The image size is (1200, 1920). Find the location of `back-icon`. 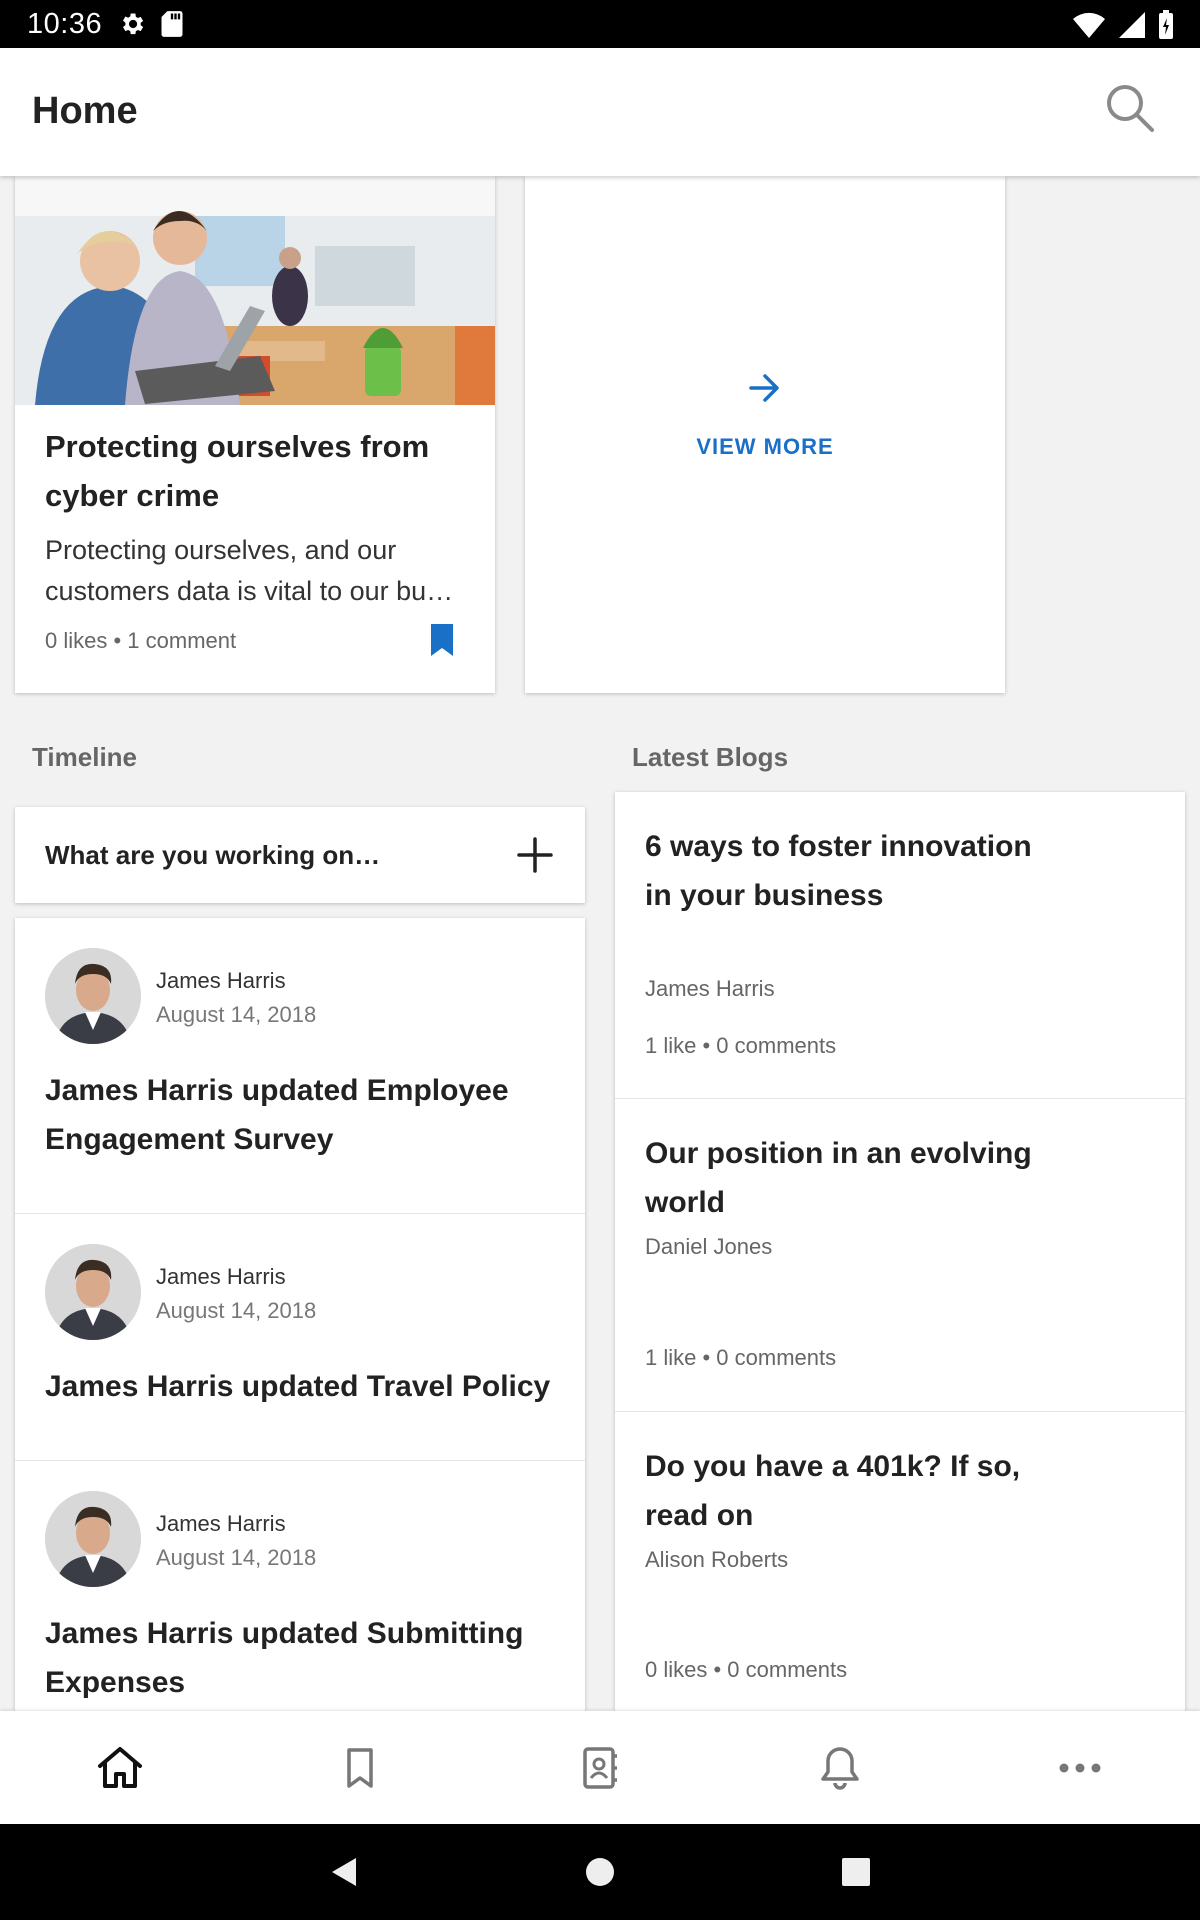

back-icon is located at coordinates (344, 1872).